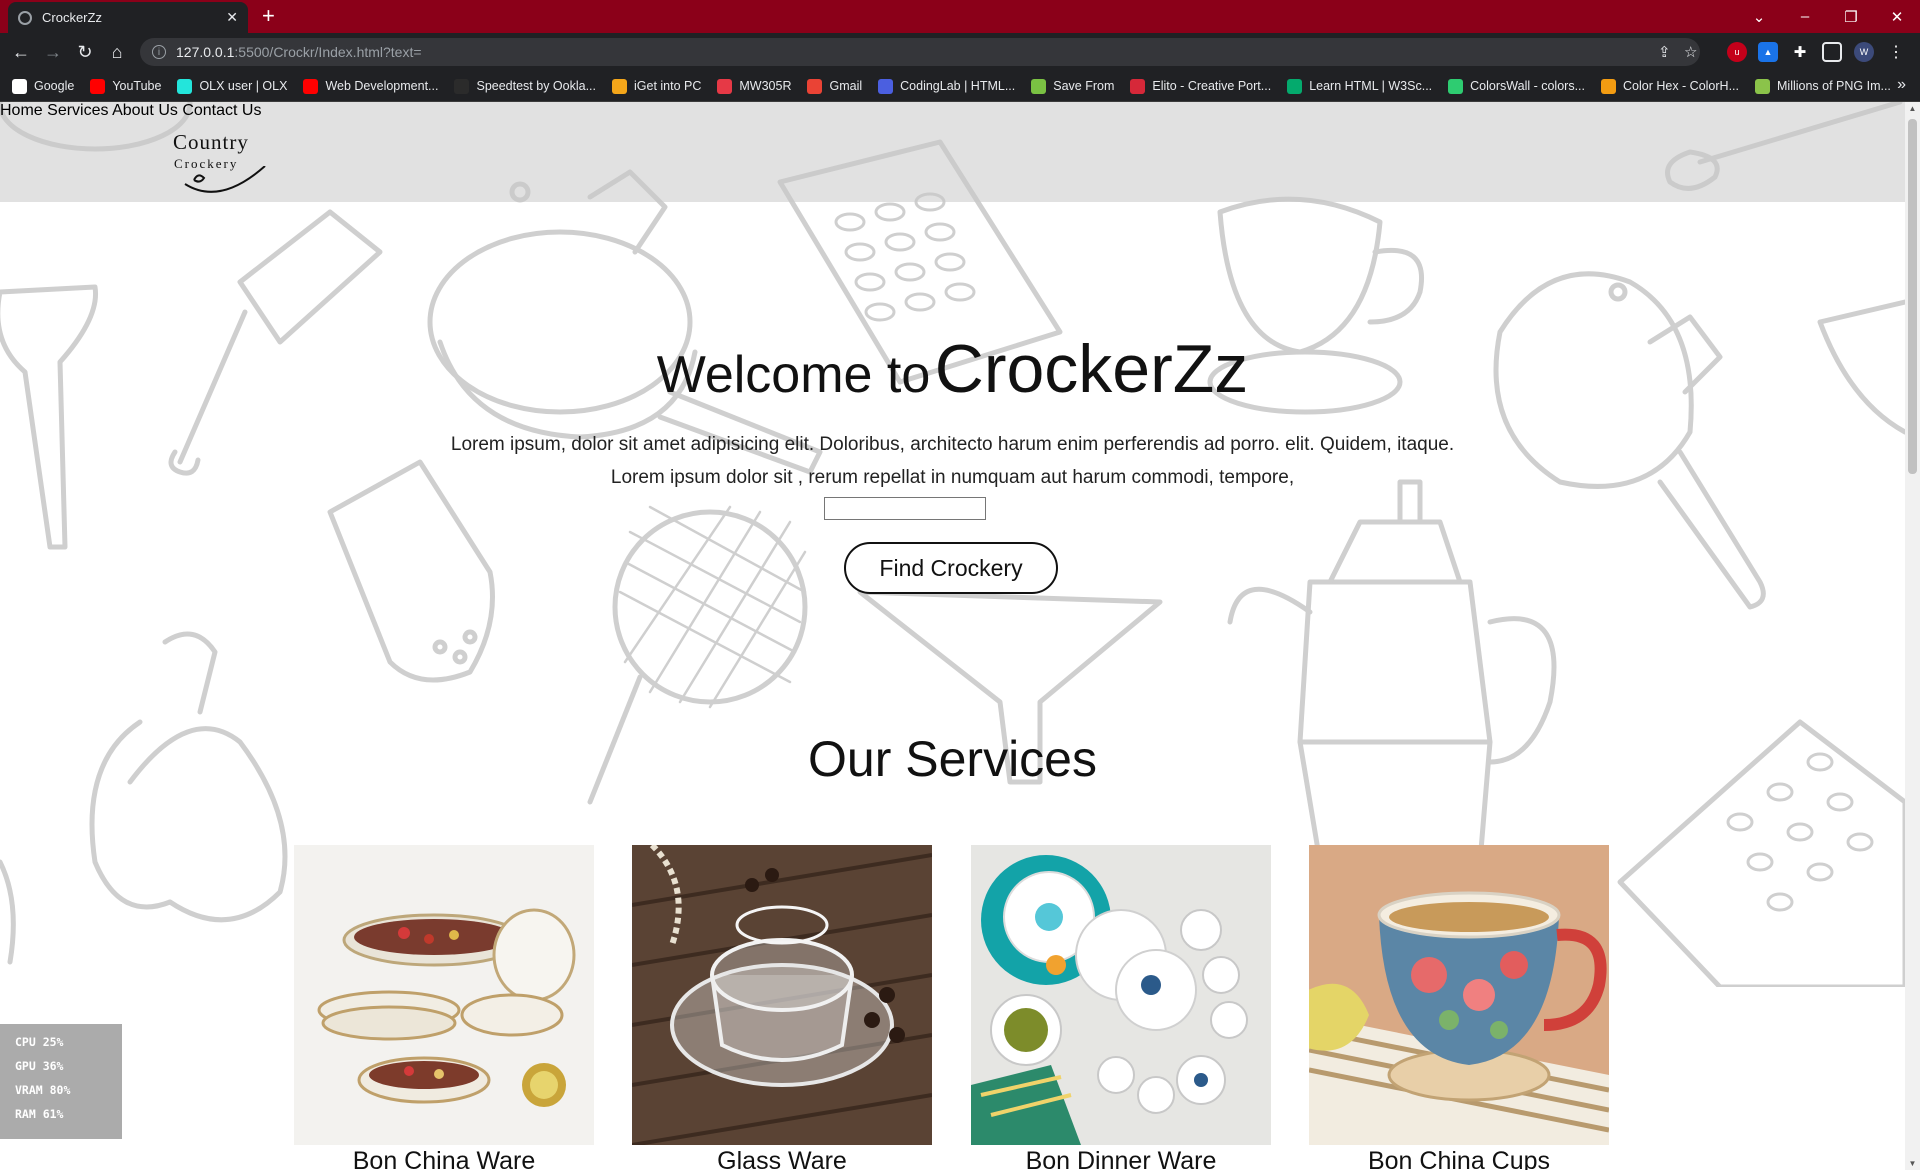 This screenshot has width=1920, height=1170. Describe the element at coordinates (1832, 52) in the screenshot. I see `side-panel-icon` at that location.